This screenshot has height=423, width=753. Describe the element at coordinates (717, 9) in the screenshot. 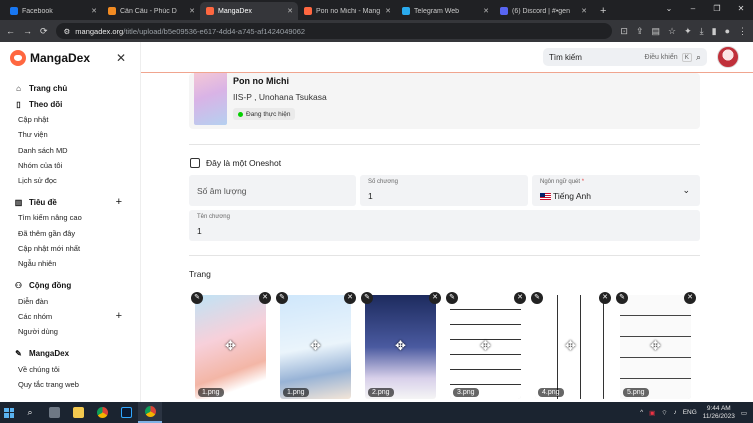

I see `maximize-icon: ❐` at that location.